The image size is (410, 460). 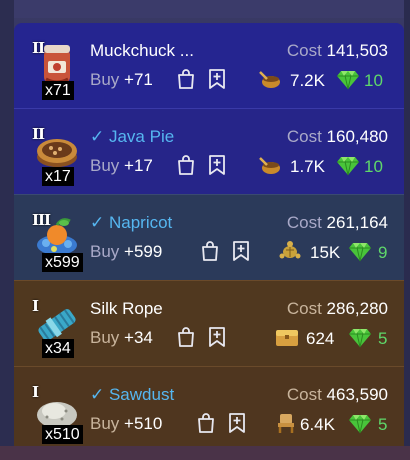 I want to click on cost-text: Cost 463,590, so click(x=337, y=394).